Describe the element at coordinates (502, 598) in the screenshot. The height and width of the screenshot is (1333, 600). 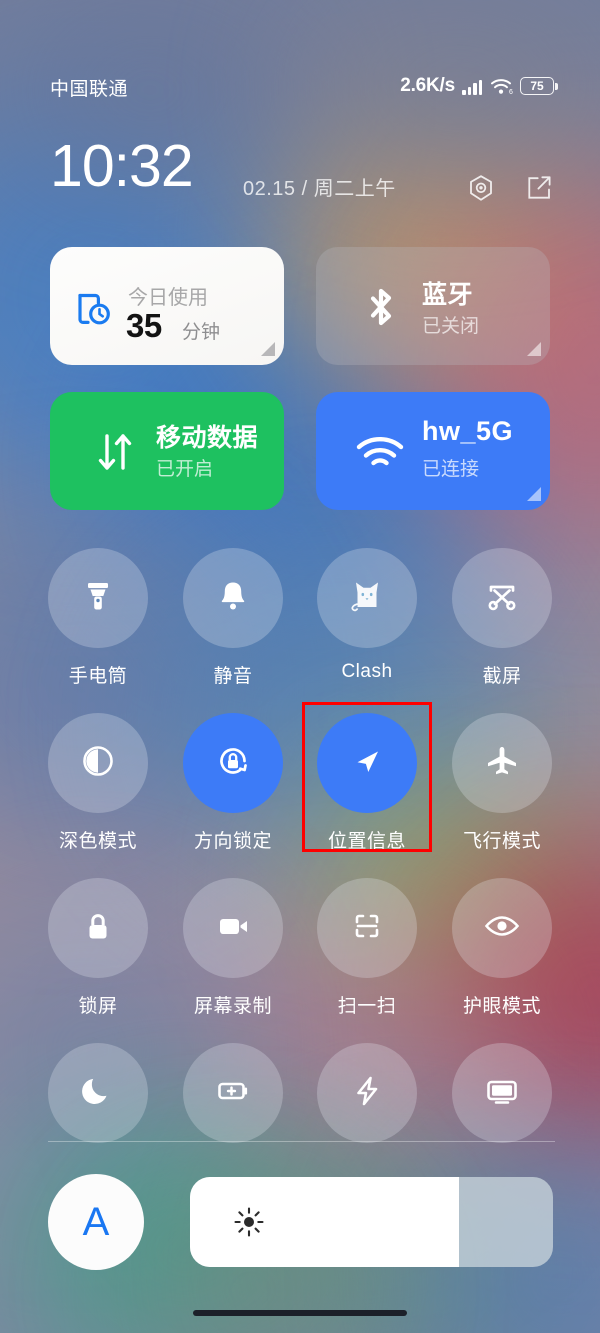
I see `scissors-icon` at that location.